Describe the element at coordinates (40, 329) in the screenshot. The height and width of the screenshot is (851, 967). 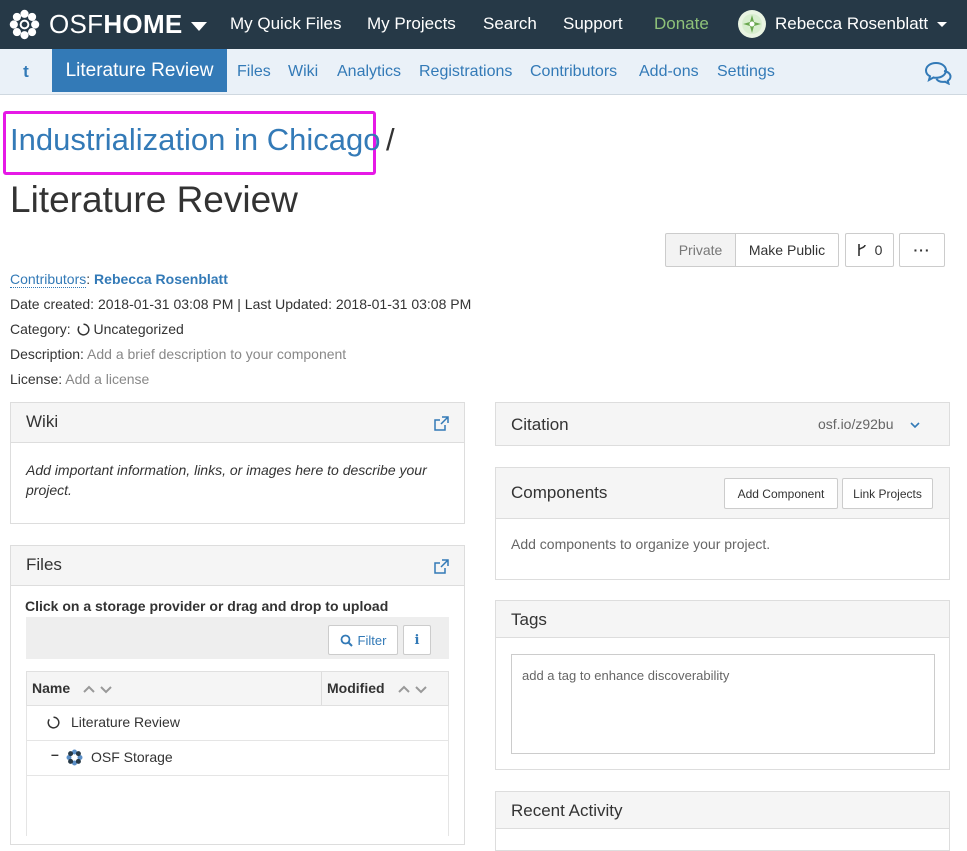
I see `category-label: Category:` at that location.